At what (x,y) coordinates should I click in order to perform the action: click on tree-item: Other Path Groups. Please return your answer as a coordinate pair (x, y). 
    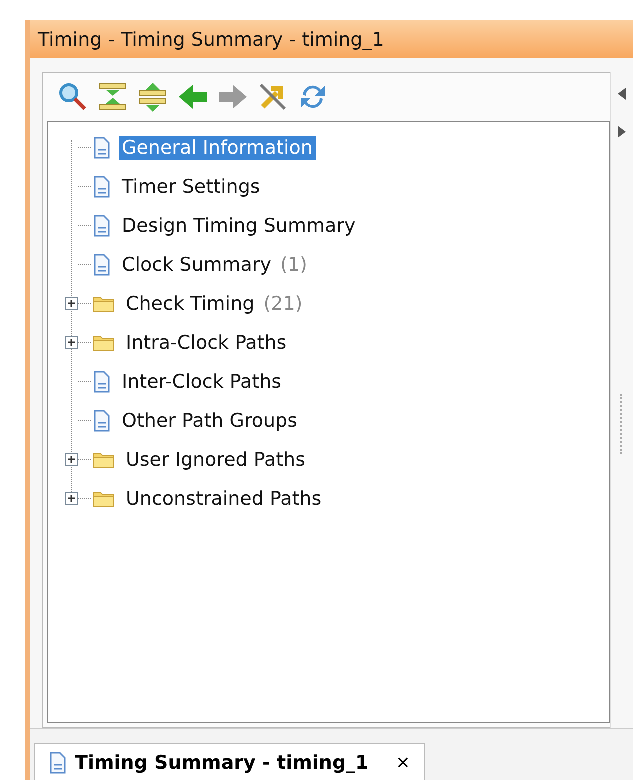
    Looking at the image, I should click on (210, 420).